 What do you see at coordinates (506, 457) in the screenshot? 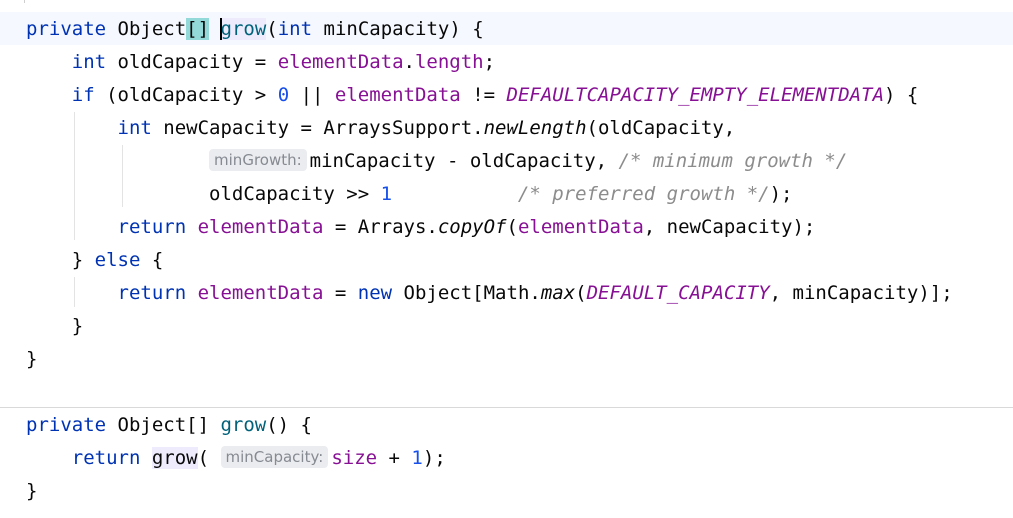
I see `code-line: return grow( minCapacity: size + 1);` at bounding box center [506, 457].